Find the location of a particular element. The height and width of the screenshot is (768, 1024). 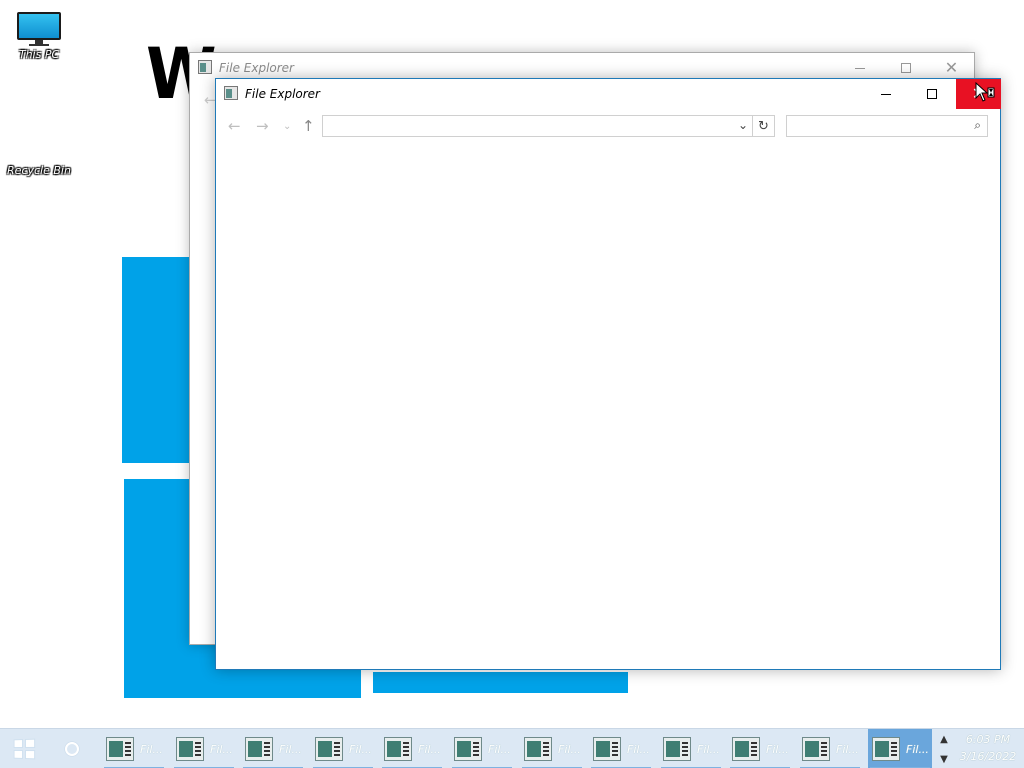

clock-time: 6:03 PM is located at coordinates (988, 739).